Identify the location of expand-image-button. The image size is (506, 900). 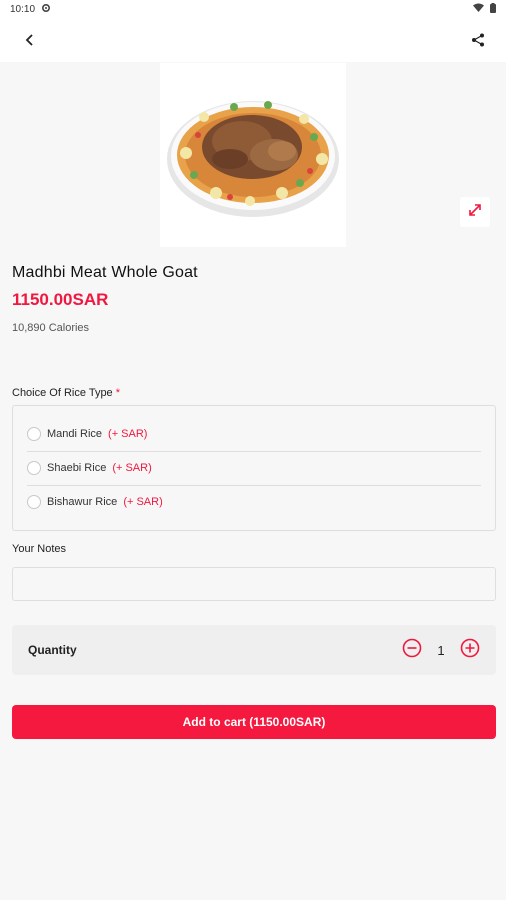
(475, 212).